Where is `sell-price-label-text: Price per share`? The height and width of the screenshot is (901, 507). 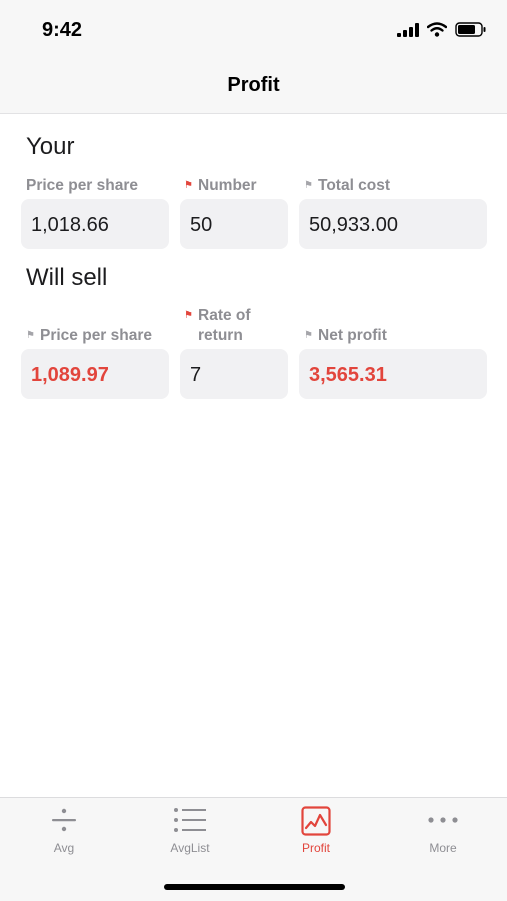 sell-price-label-text: Price per share is located at coordinates (96, 335).